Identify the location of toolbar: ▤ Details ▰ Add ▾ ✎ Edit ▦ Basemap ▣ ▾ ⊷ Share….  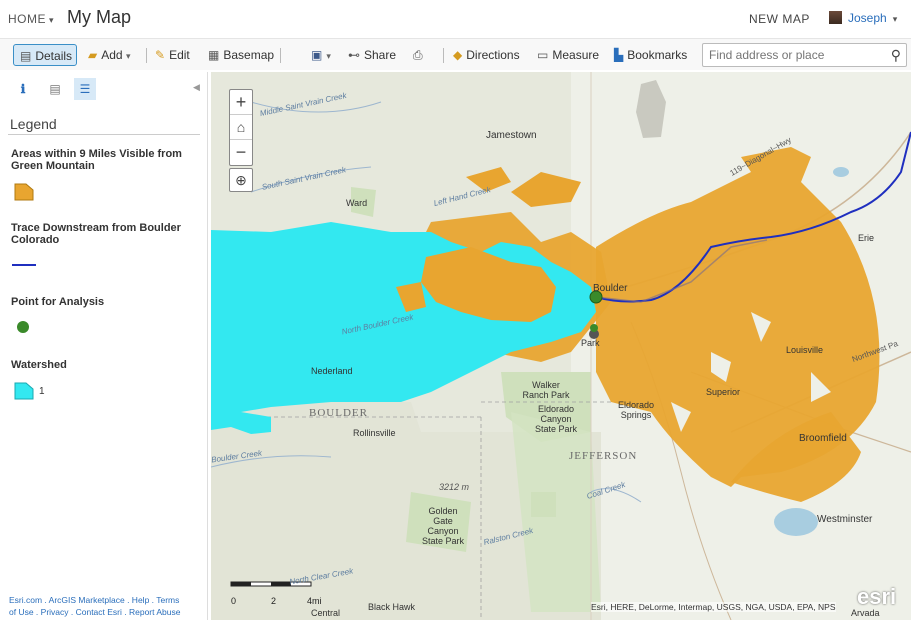
(455, 54).